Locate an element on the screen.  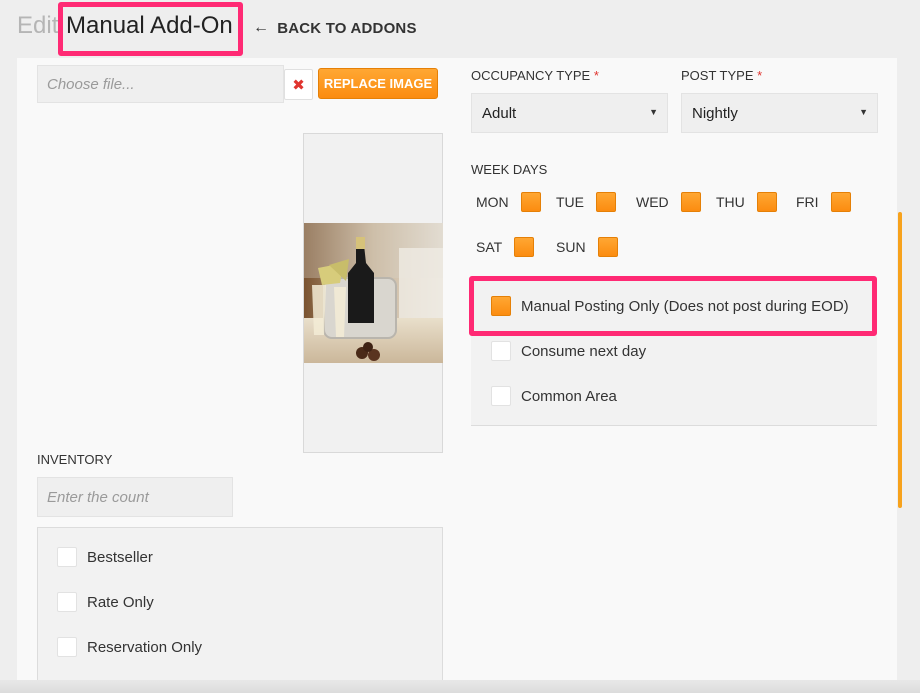
reservation-only-option: Reservation Only is located at coordinates (129, 647).